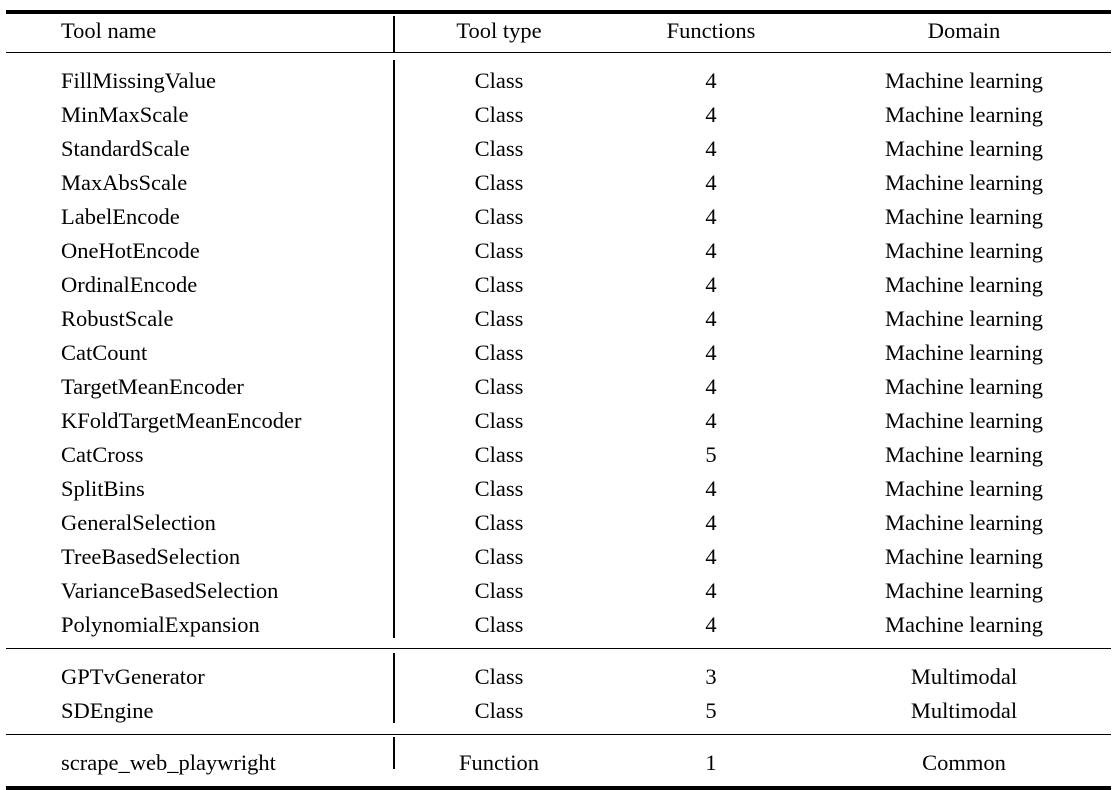  Describe the element at coordinates (499, 31) in the screenshot. I see `column-header-tool-type: Tool type` at that location.